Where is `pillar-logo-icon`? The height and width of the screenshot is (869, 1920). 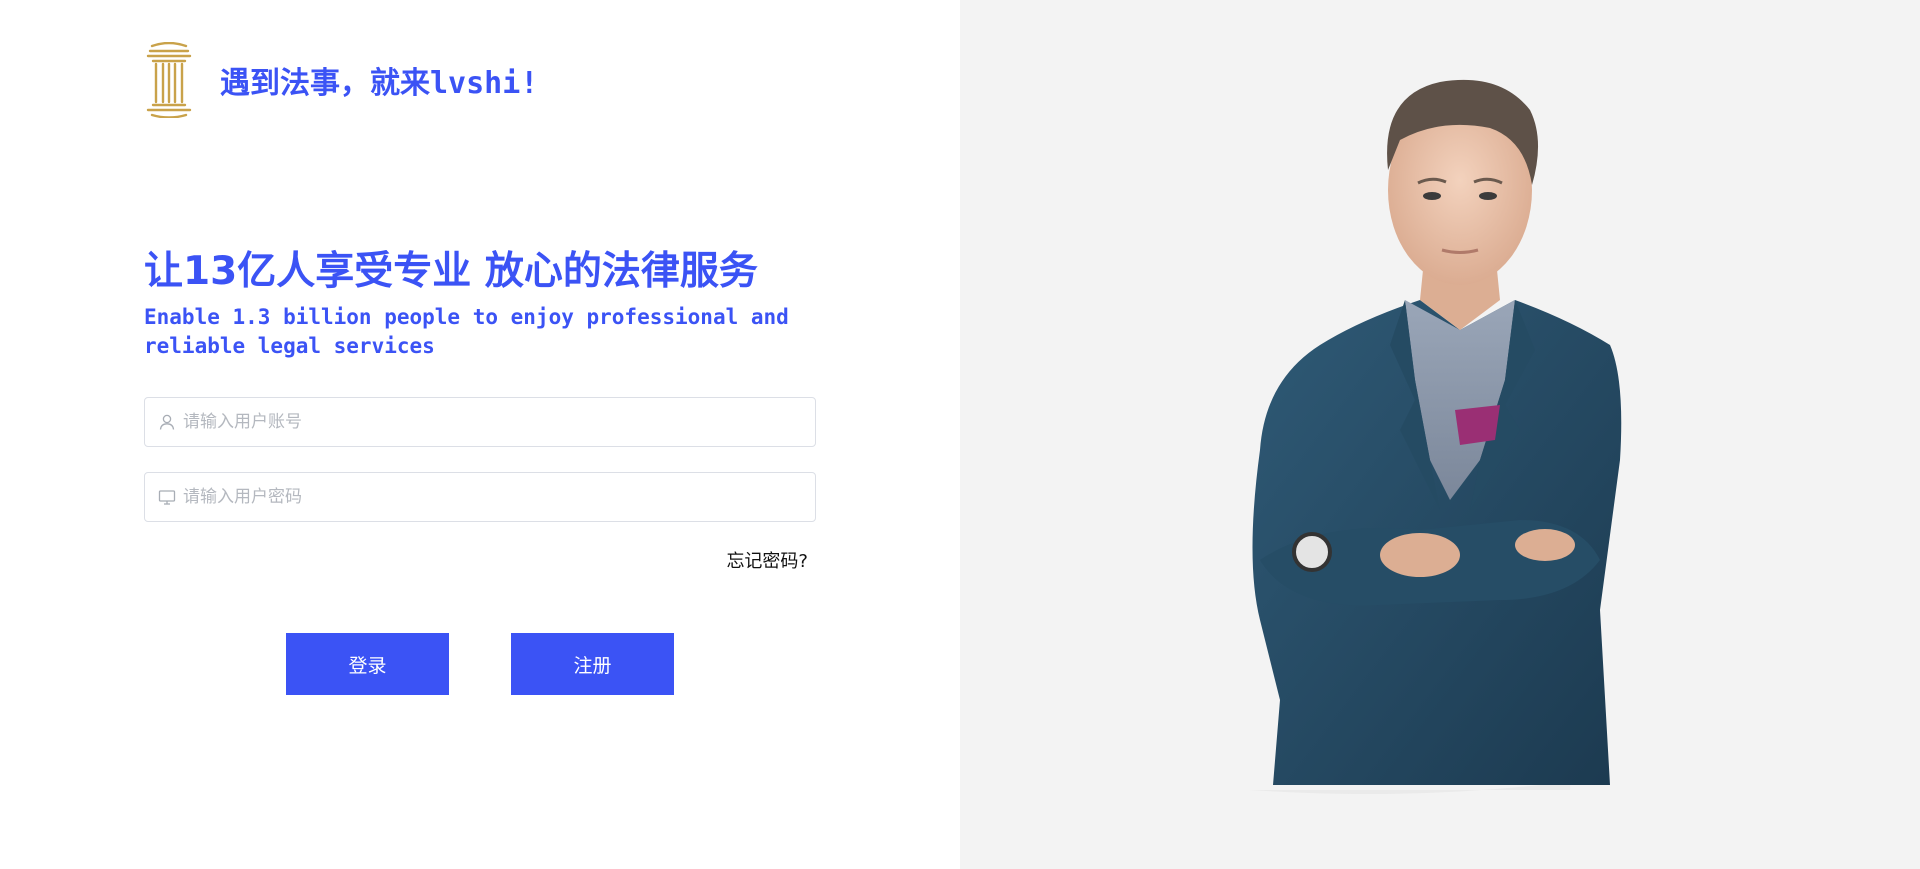 pillar-logo-icon is located at coordinates (169, 80).